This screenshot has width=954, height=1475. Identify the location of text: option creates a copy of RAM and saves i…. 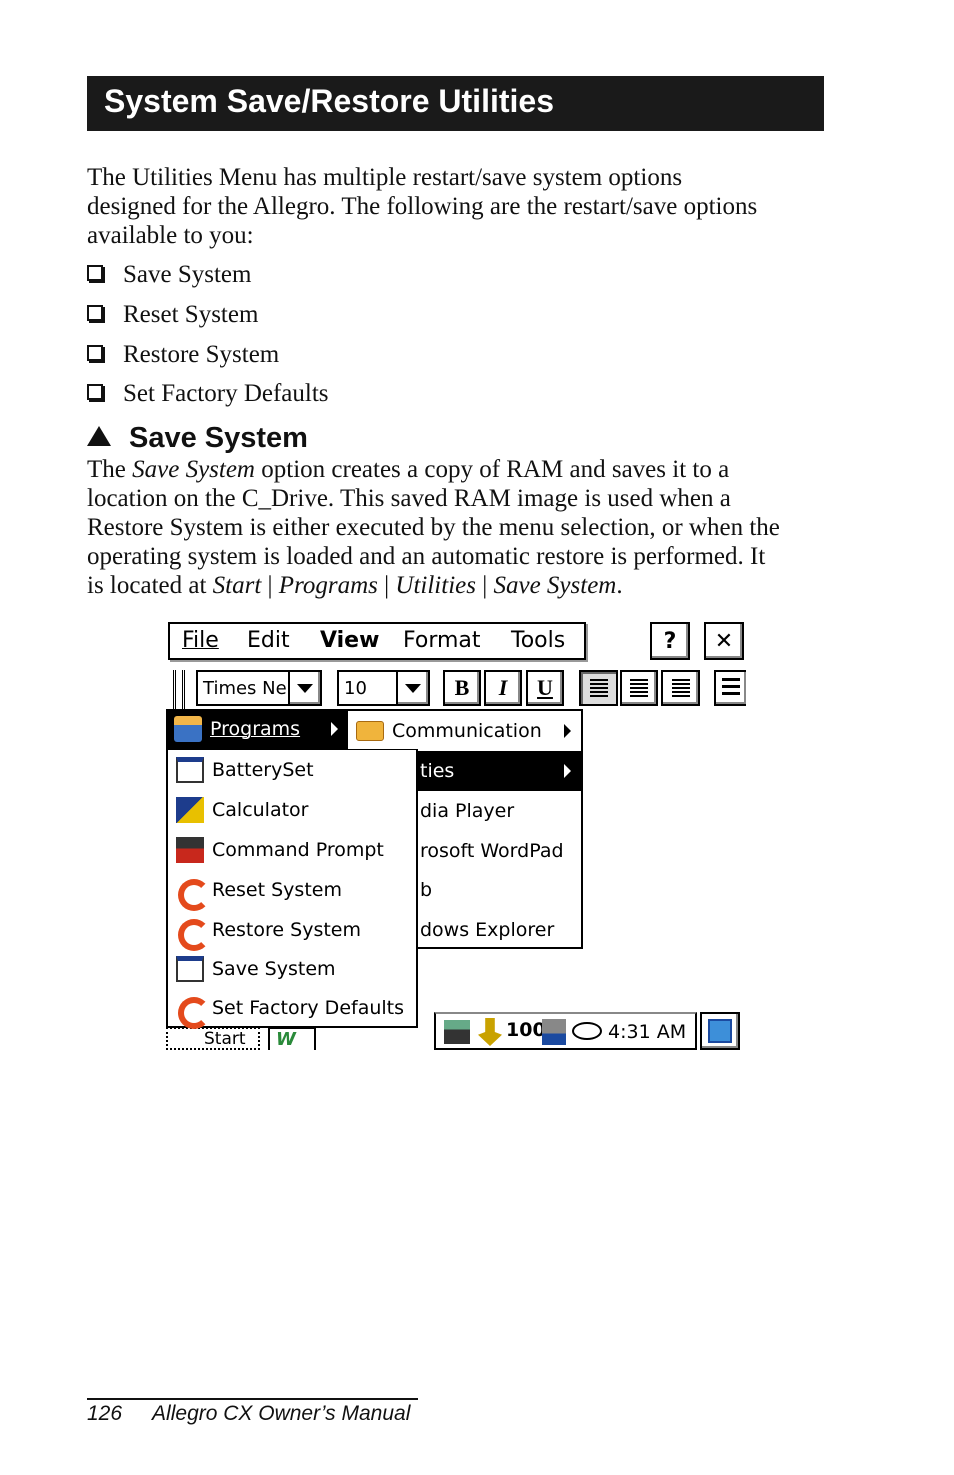
(492, 469).